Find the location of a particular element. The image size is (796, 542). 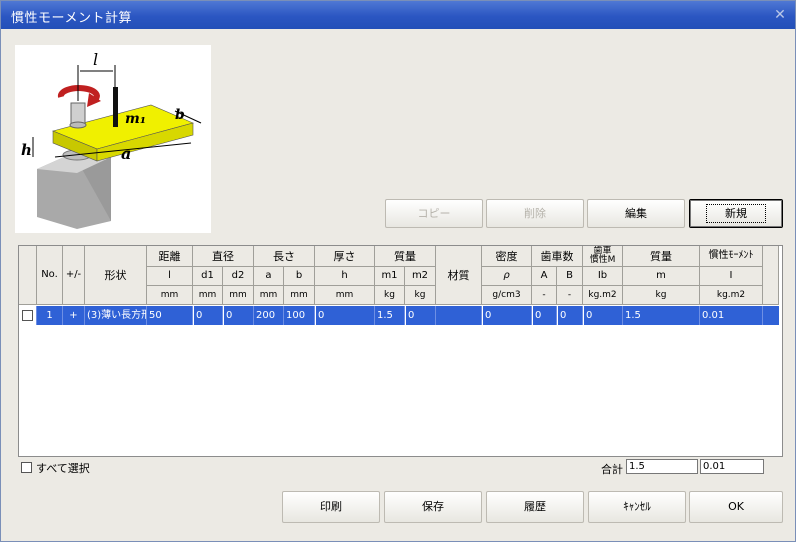

header-plusminus: +/- is located at coordinates (74, 275).